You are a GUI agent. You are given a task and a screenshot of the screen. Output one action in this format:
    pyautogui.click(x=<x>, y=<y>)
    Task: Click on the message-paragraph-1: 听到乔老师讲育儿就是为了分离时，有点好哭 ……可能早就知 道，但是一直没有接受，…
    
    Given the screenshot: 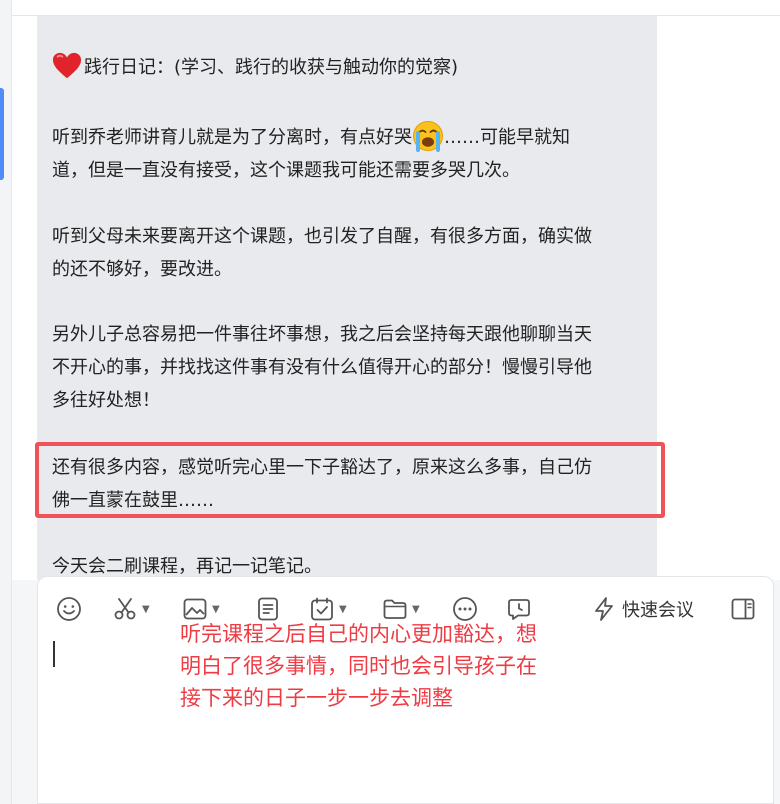 What is the action you would take?
    pyautogui.click(x=352, y=153)
    